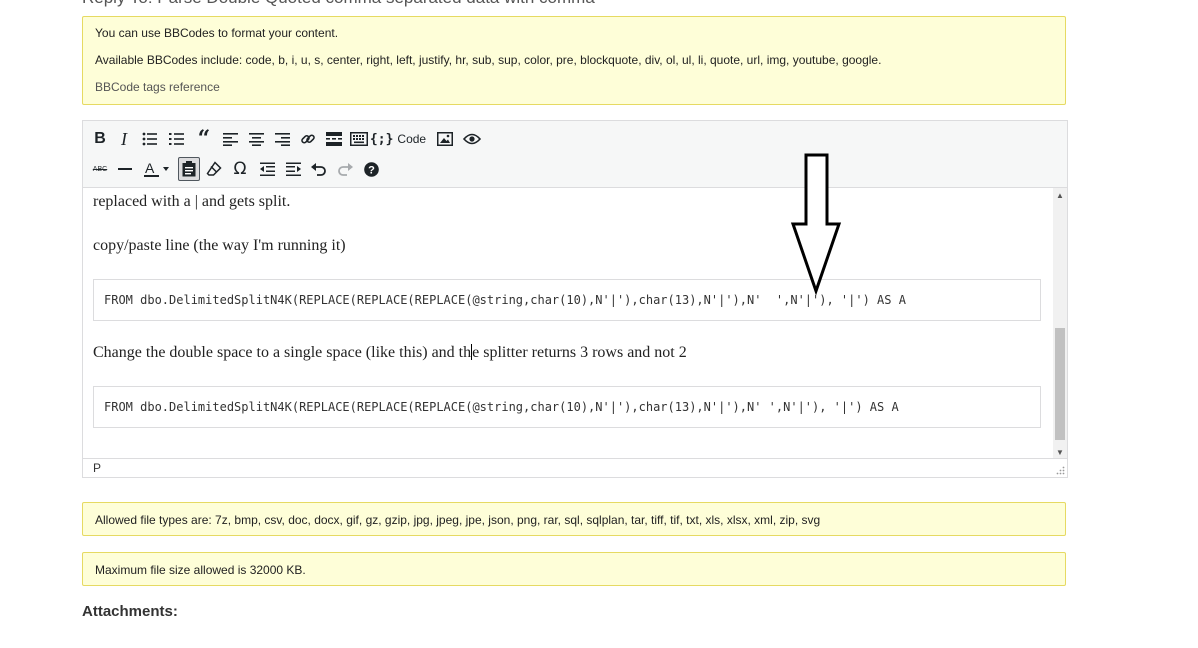 The width and height of the screenshot is (1198, 648). I want to click on special-character-icon: Ω, so click(240, 169).